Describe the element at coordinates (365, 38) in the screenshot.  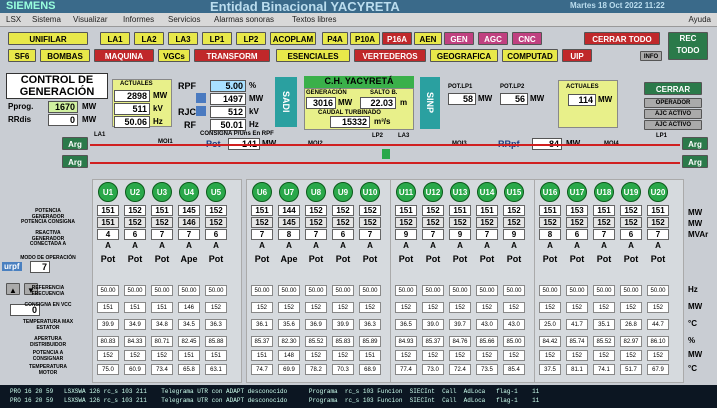
I see `btn-p10a: P10A` at that location.